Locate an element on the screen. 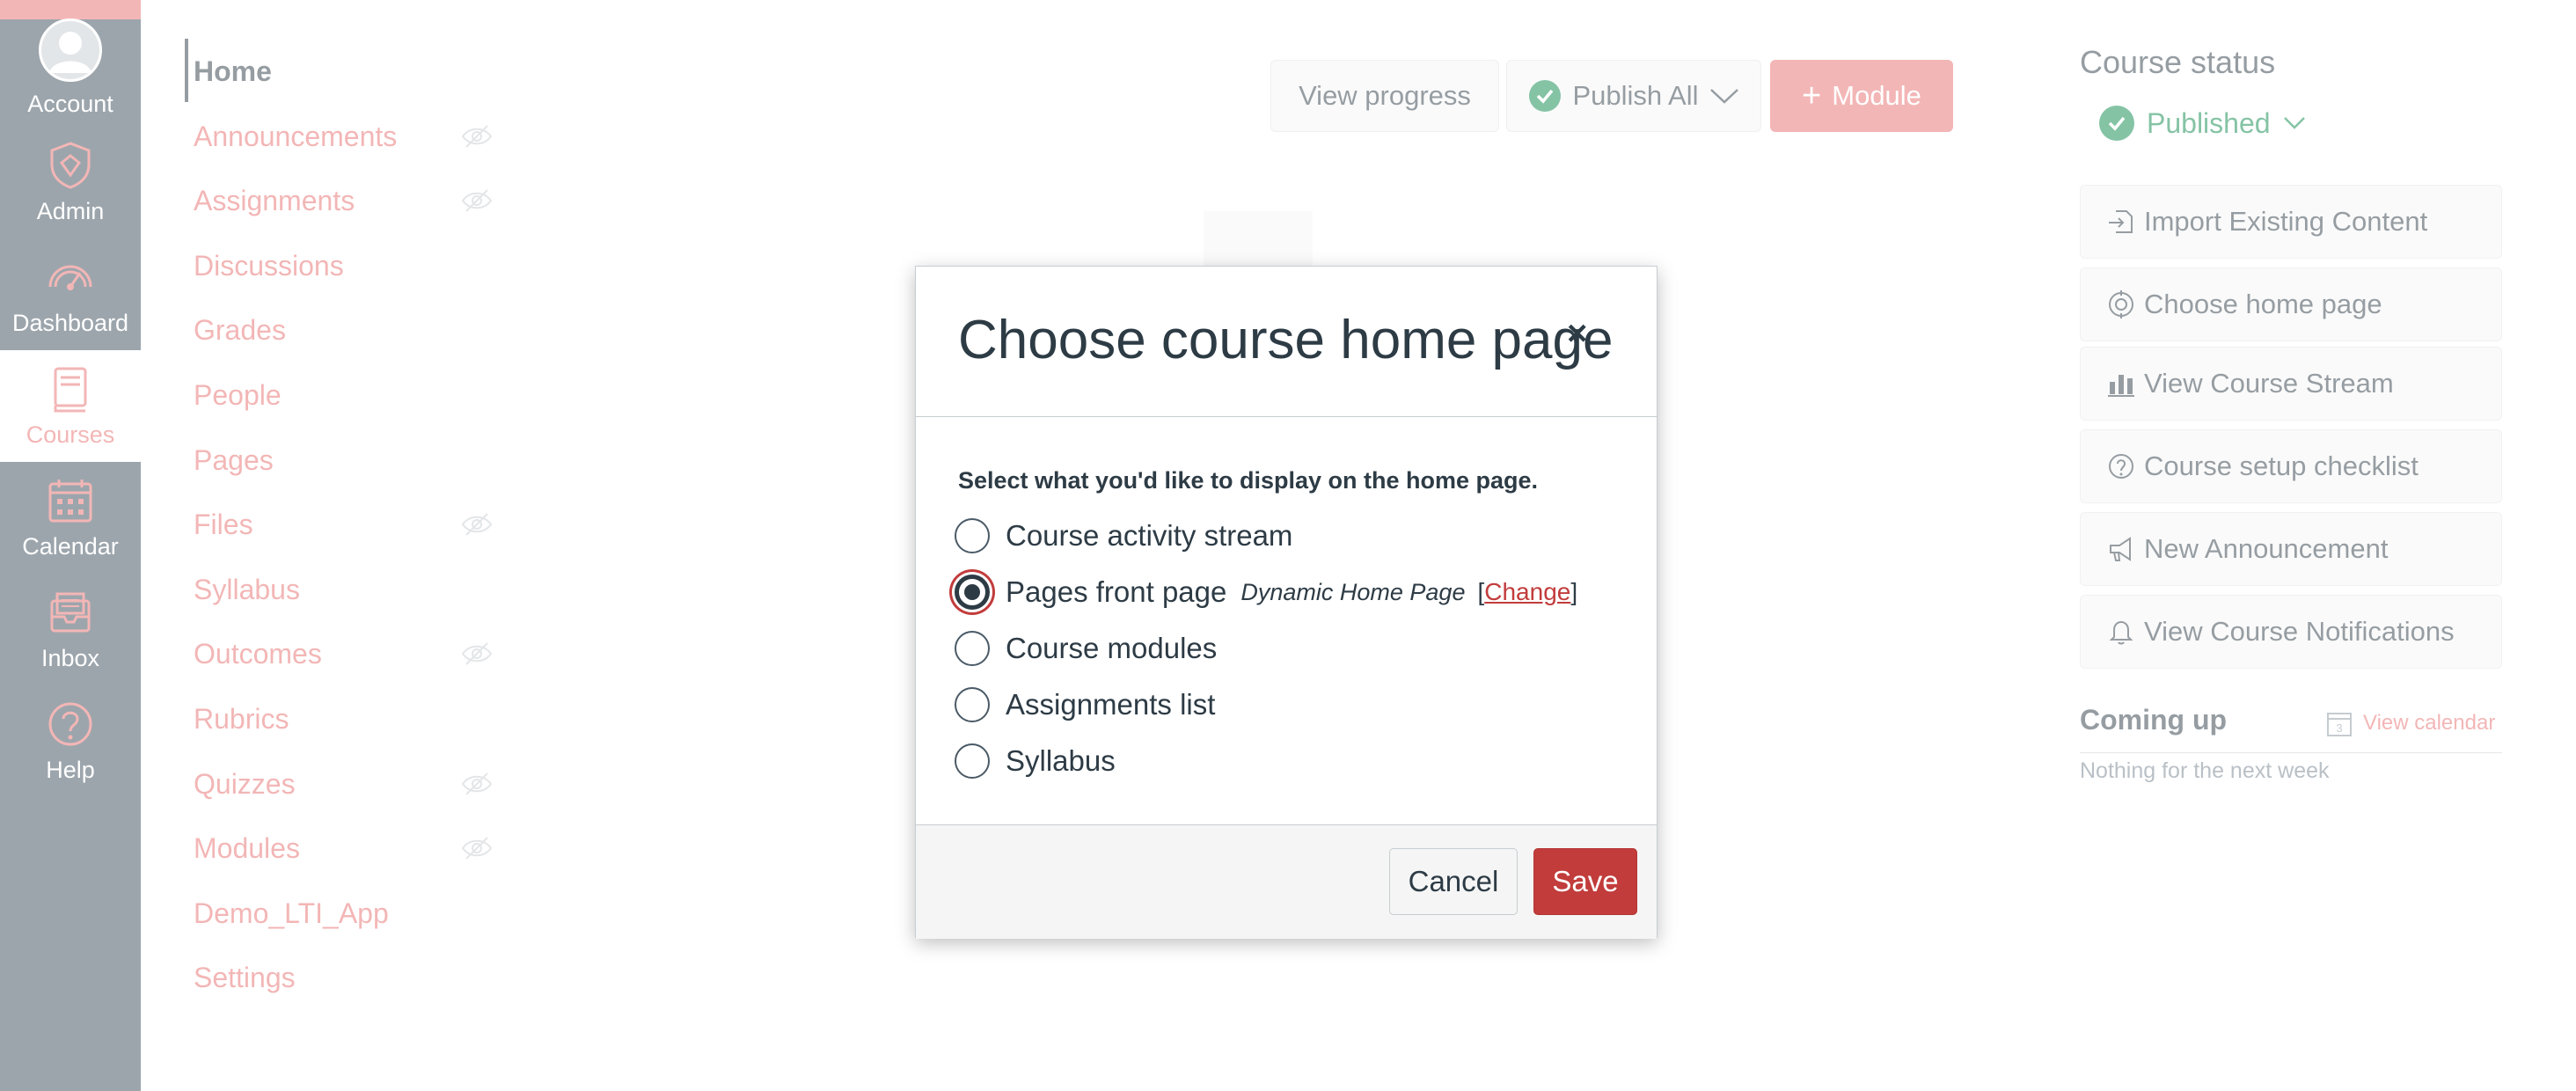 The image size is (2576, 1091). option-assignments-list: Assignments list is located at coordinates (1085, 705).